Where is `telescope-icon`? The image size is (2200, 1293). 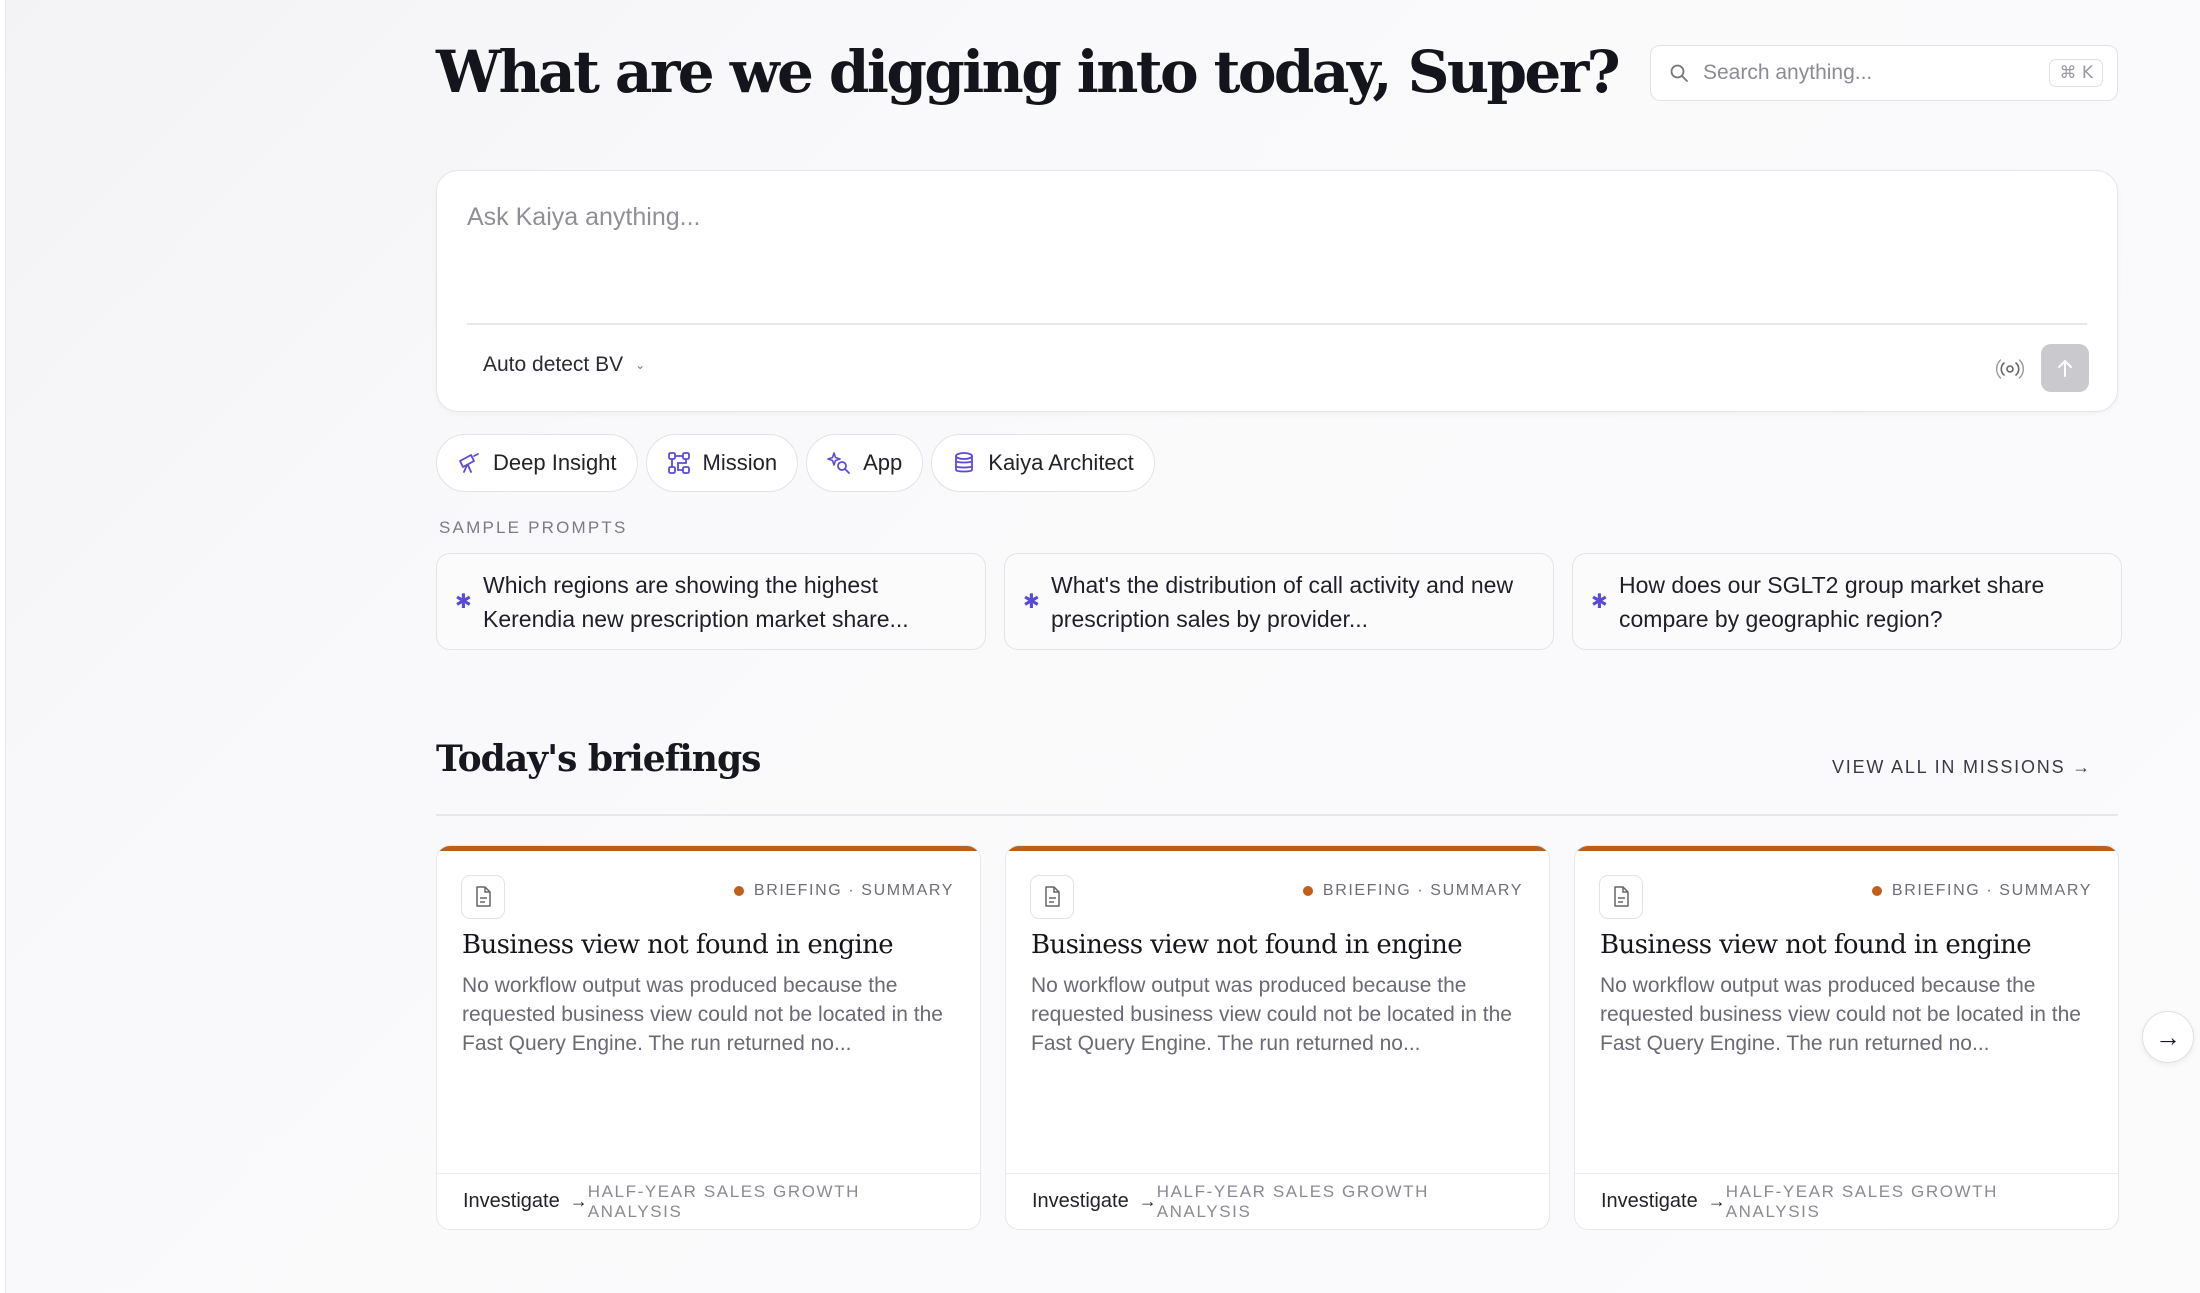 telescope-icon is located at coordinates (469, 463).